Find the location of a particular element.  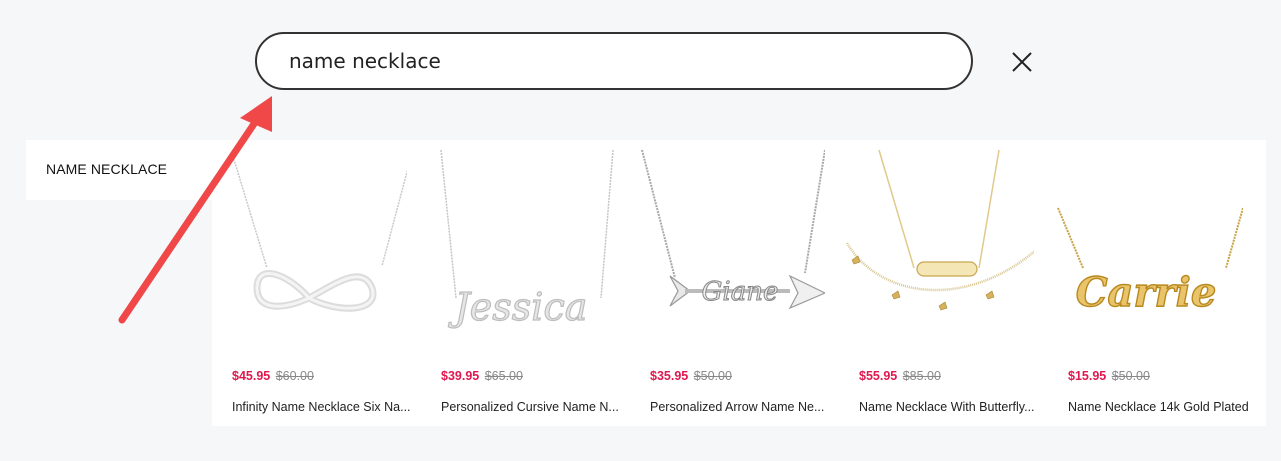

price-row: $35.95 $50.00 is located at coordinates (691, 376).